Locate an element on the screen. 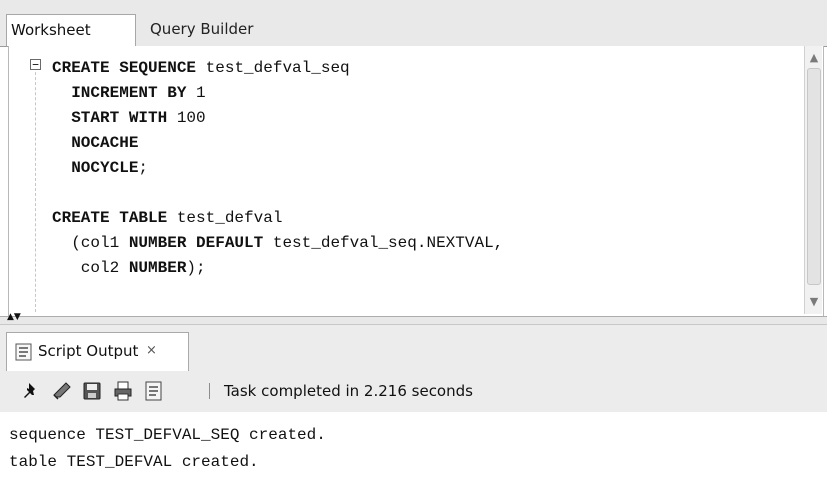  scrollbar-thumb is located at coordinates (814, 176).